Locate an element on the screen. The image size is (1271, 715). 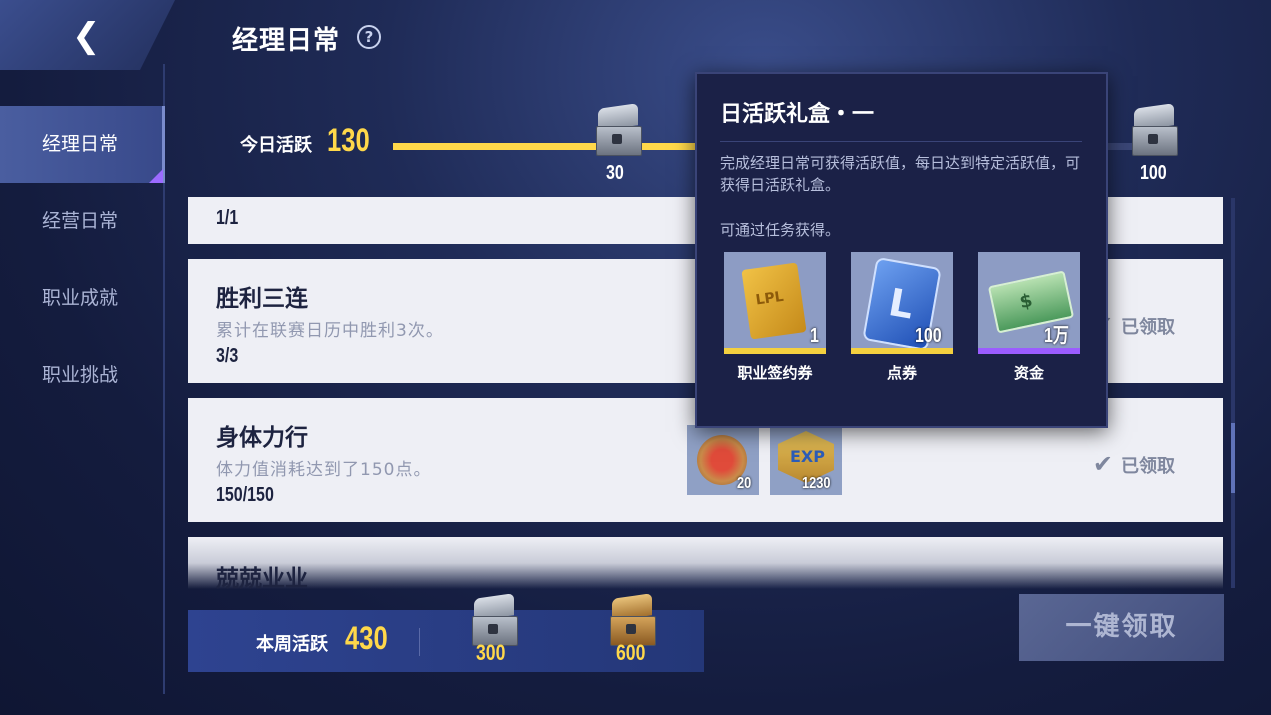
task-name: 身体力行 is located at coordinates (262, 438).